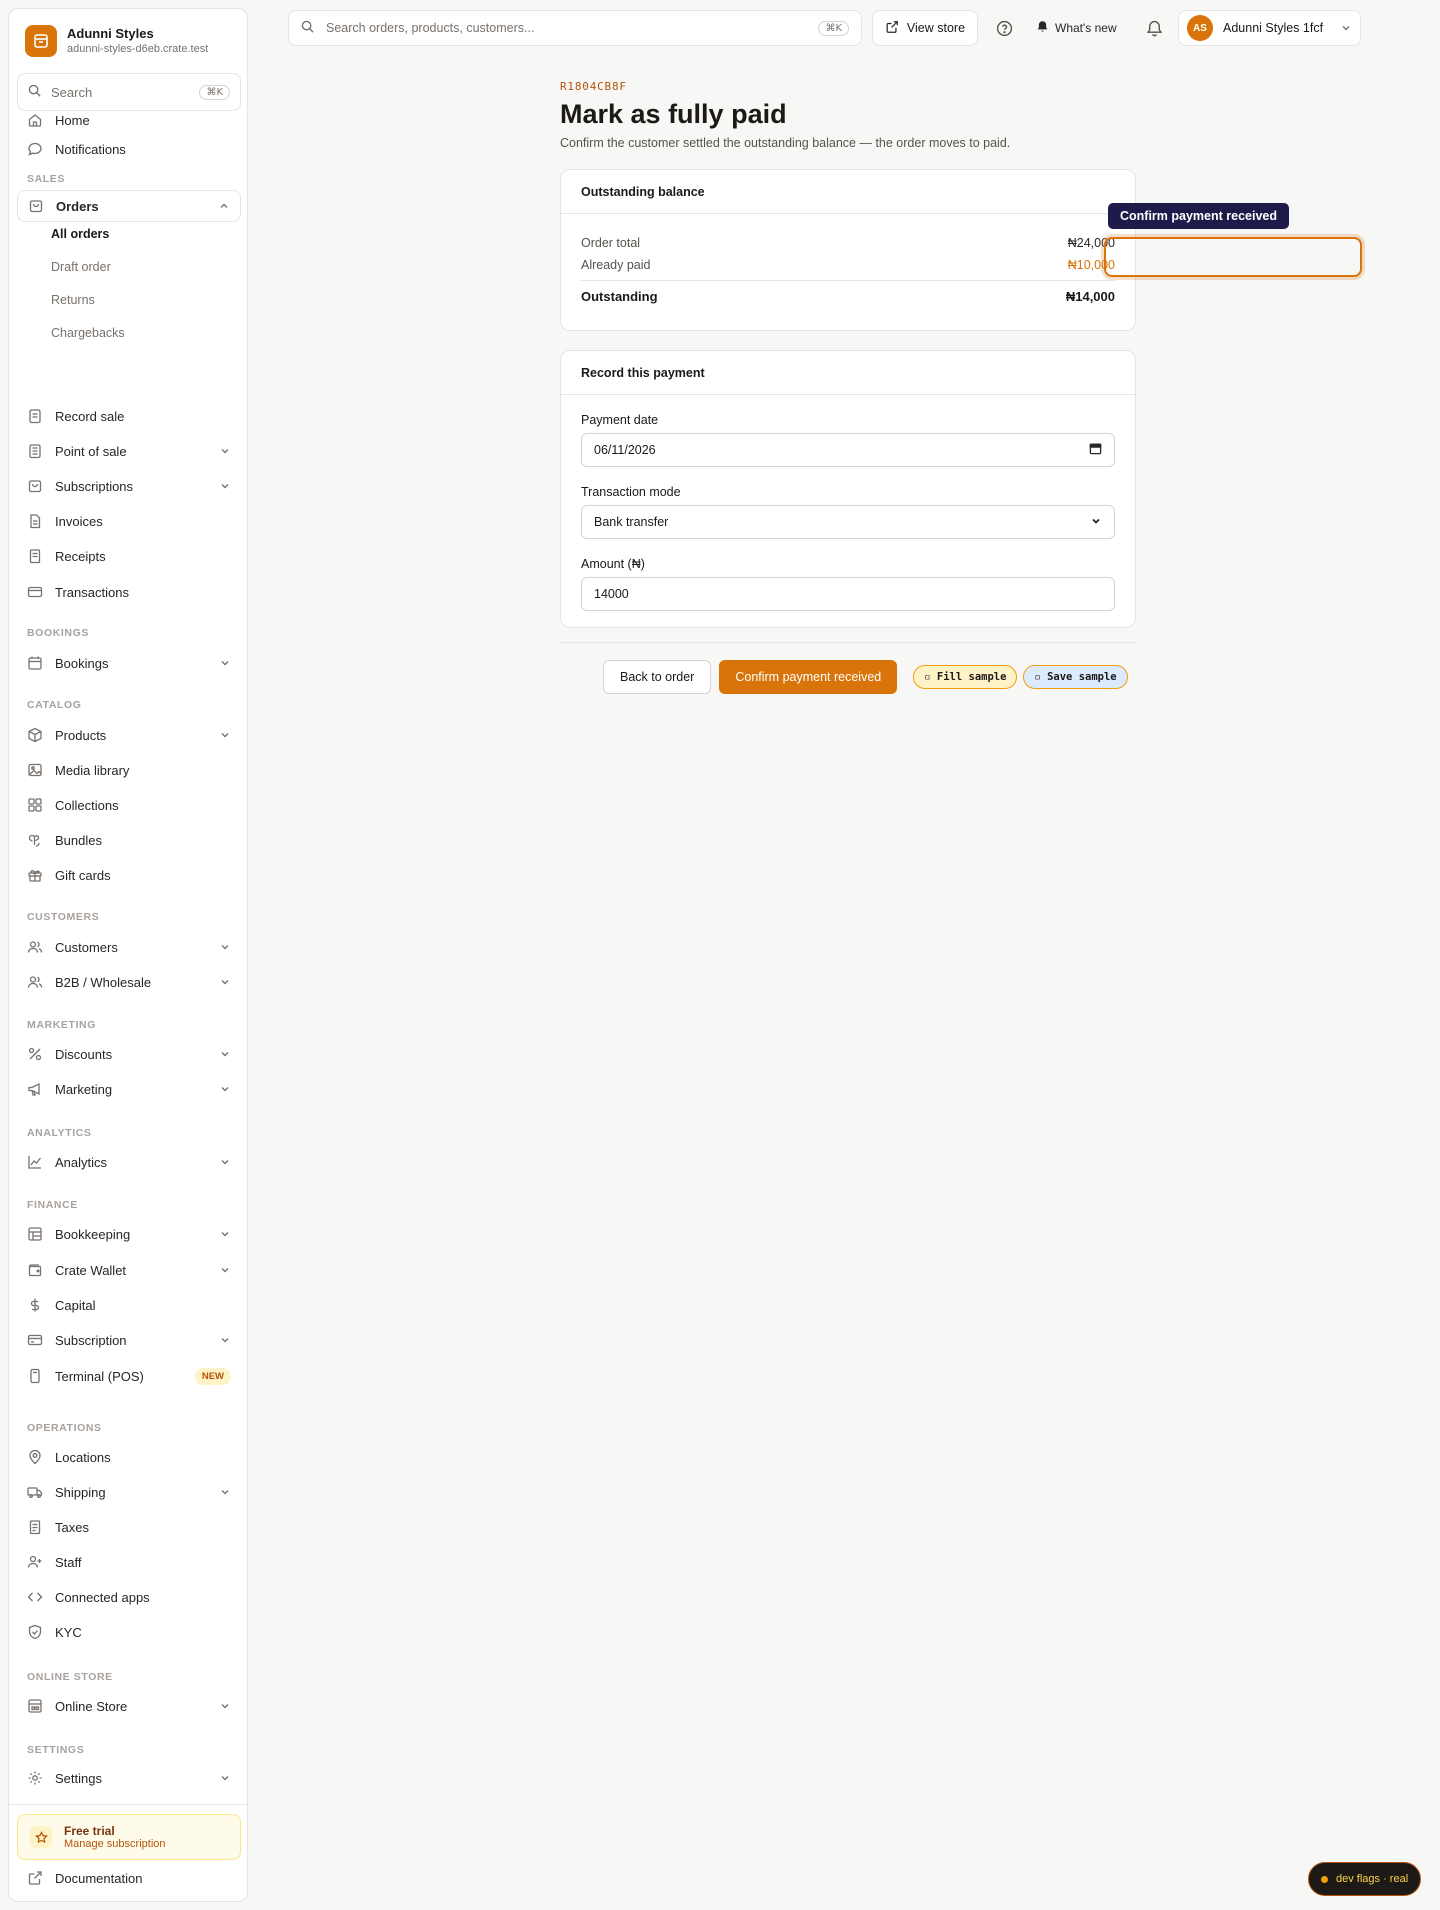 The height and width of the screenshot is (1910, 1440). I want to click on sidebar-item-transactions: Transactions, so click(129, 592).